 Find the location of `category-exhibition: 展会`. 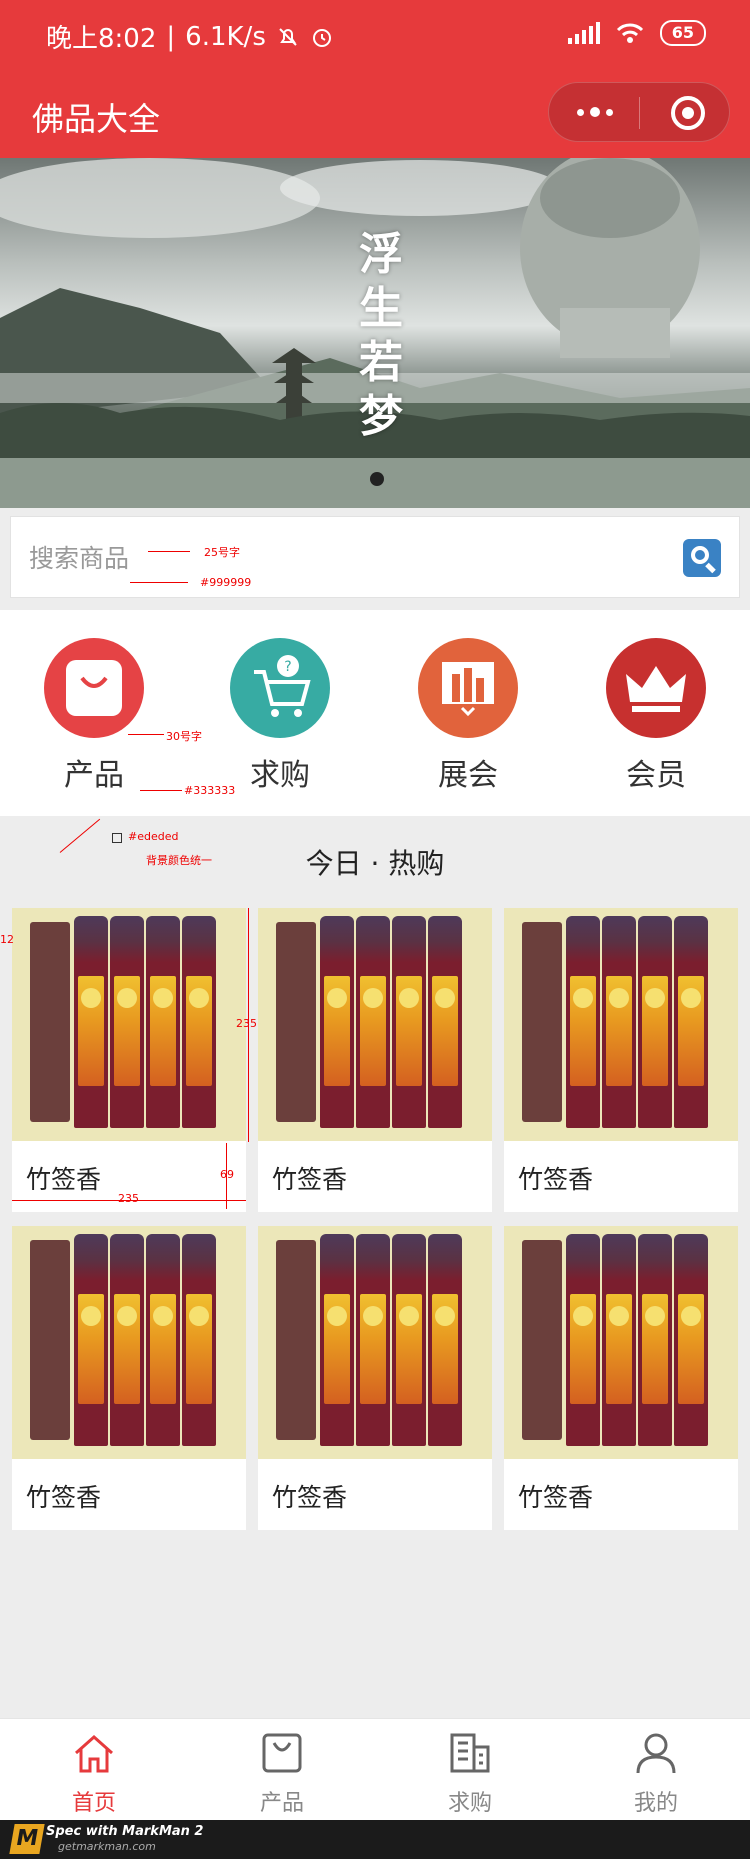

category-exhibition: 展会 is located at coordinates (468, 716).